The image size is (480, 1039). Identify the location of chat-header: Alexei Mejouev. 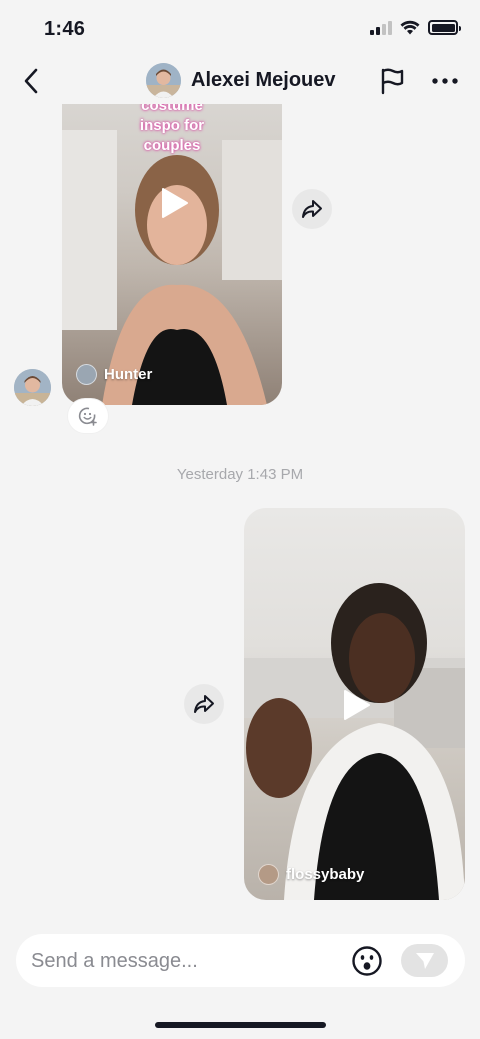
(240, 81).